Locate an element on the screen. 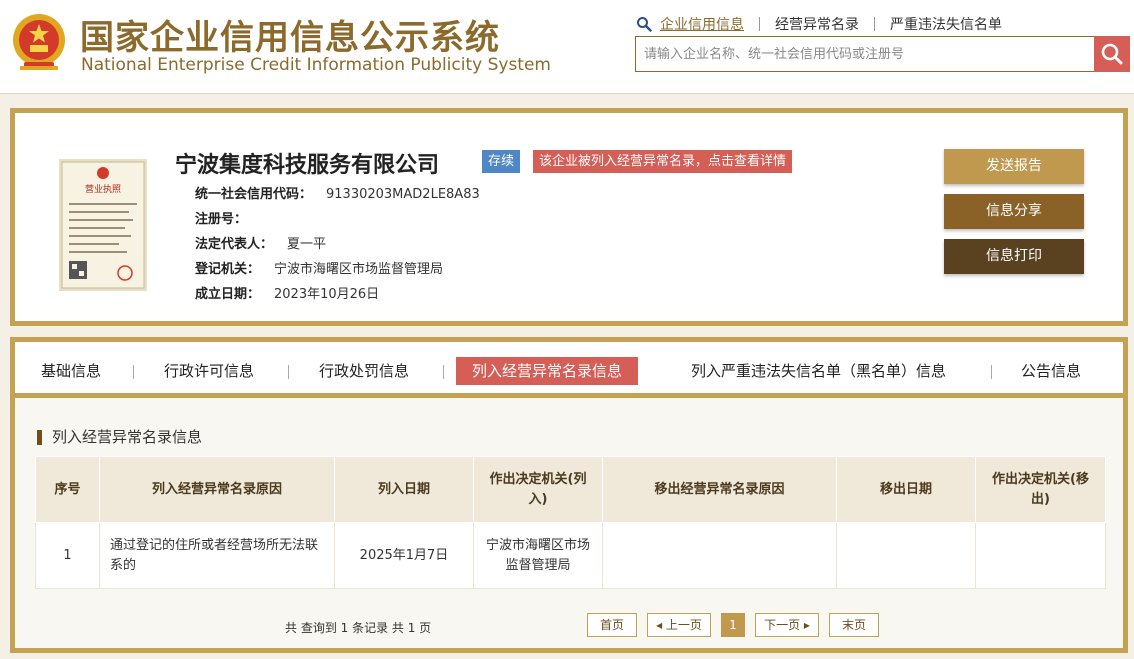 The image size is (1134, 659). tab-admin-license: 行政许可信息 is located at coordinates (209, 371).